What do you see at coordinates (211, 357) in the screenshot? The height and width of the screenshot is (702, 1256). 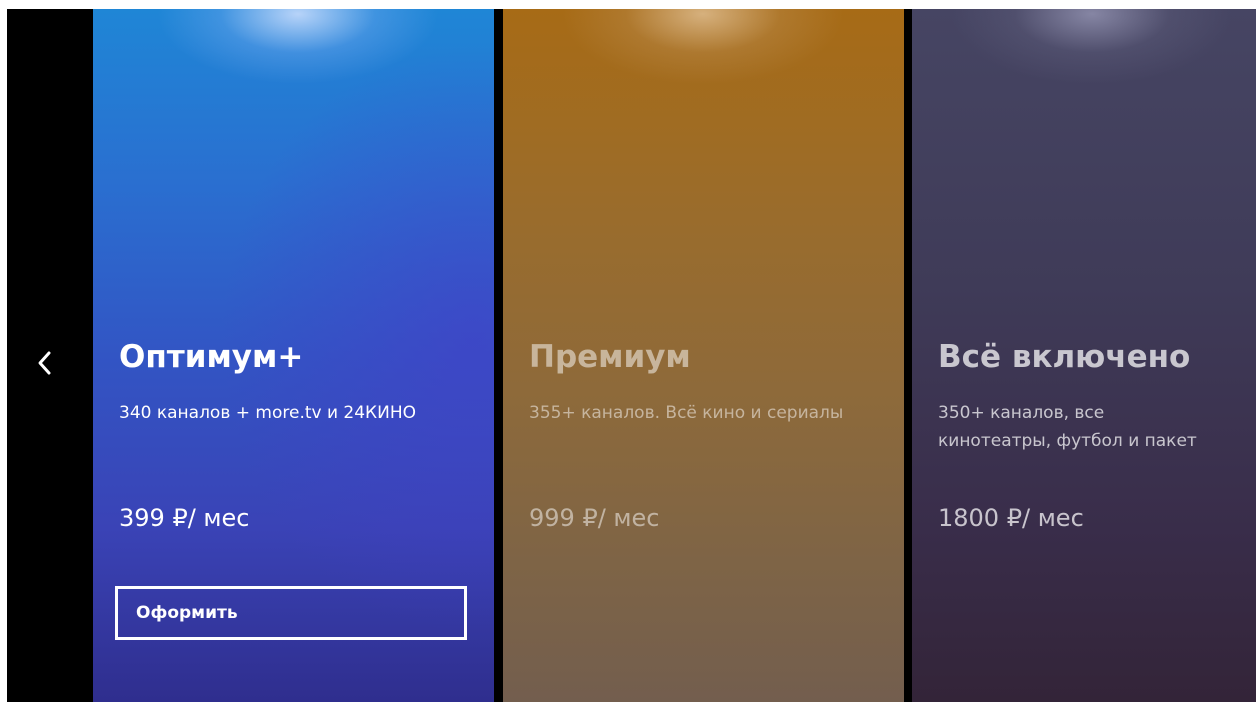 I see `plan-title: Оптимум+` at bounding box center [211, 357].